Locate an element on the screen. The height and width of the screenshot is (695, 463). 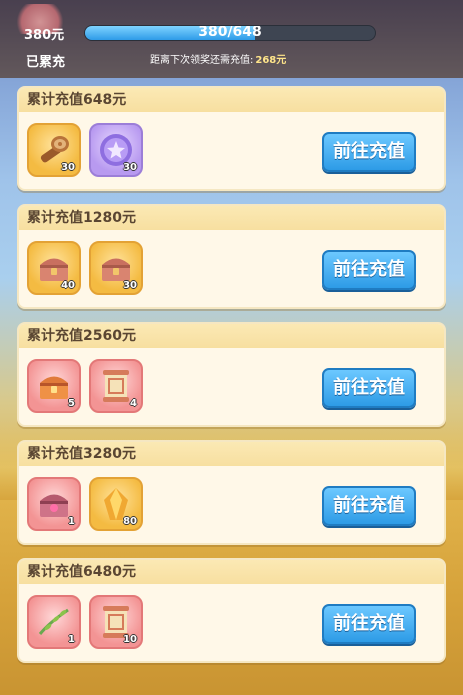
next-reward-tip-label: 距离下次领奖还需充值: is located at coordinates (202, 60).